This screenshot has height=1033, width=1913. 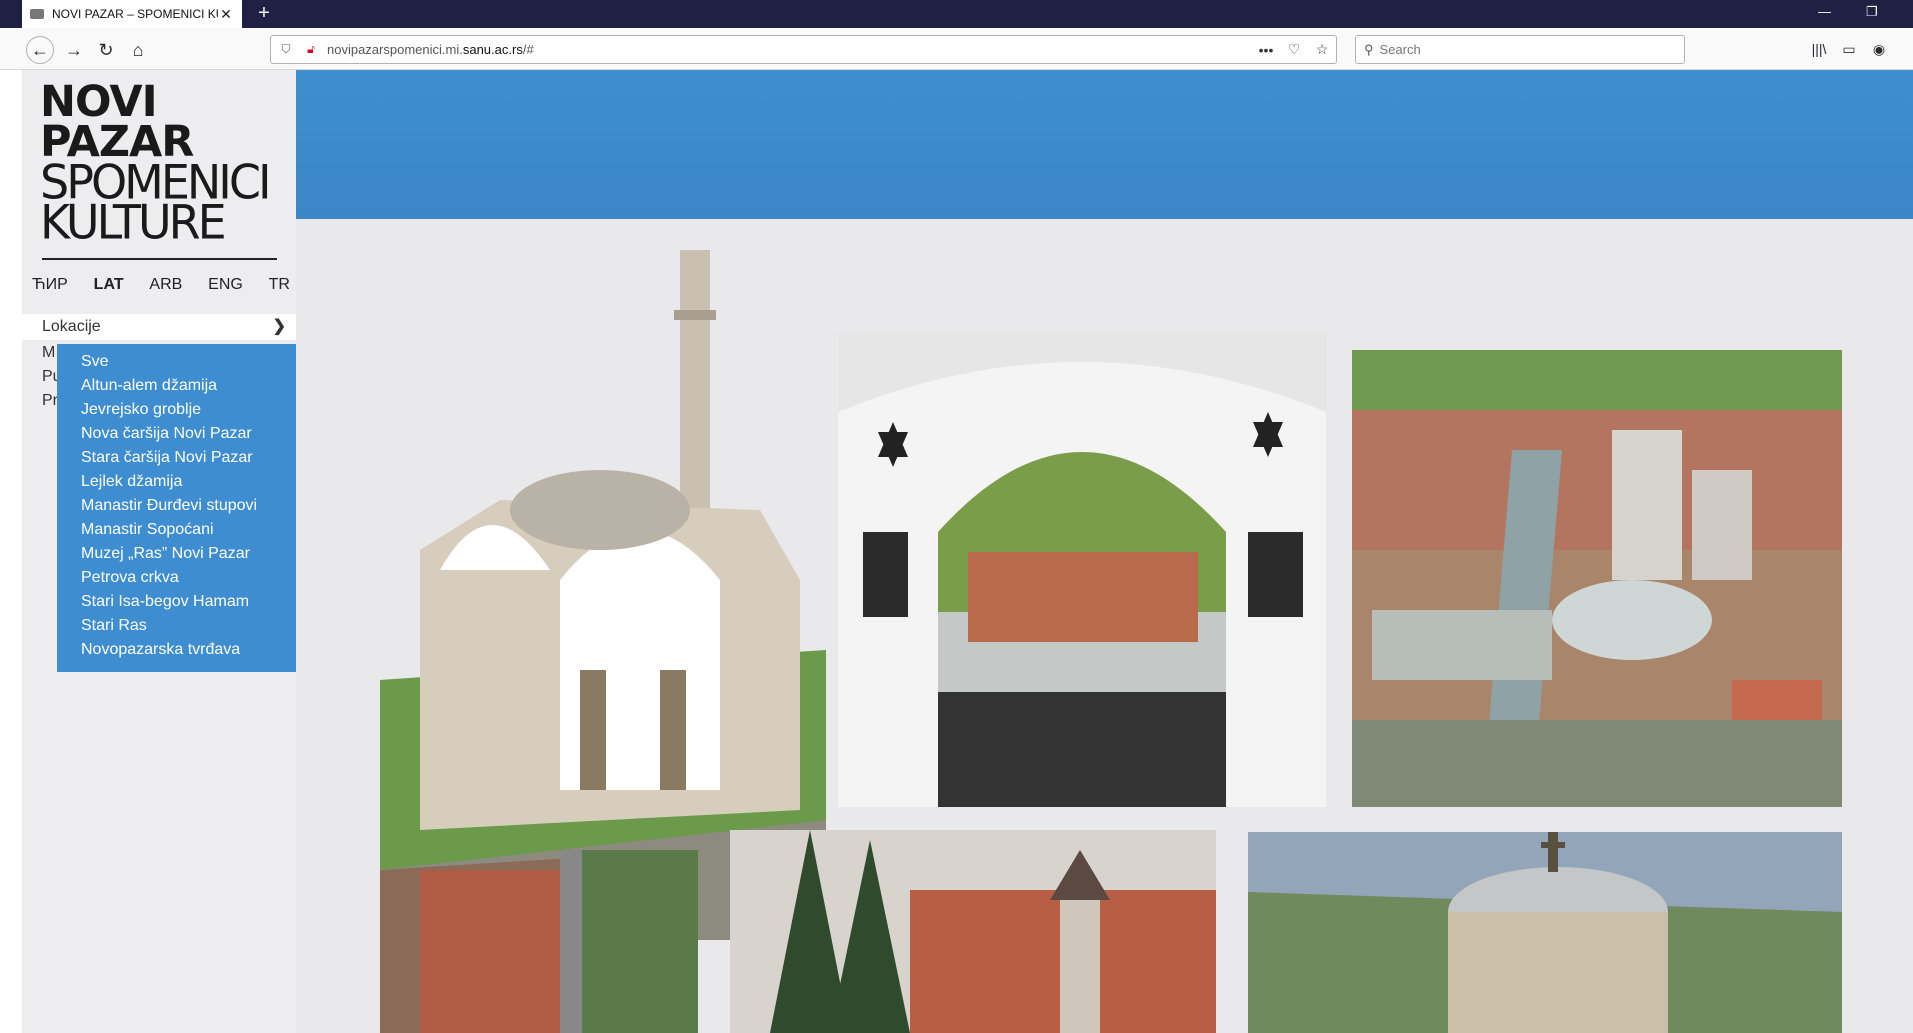 I want to click on back-button: ←, so click(x=40, y=50).